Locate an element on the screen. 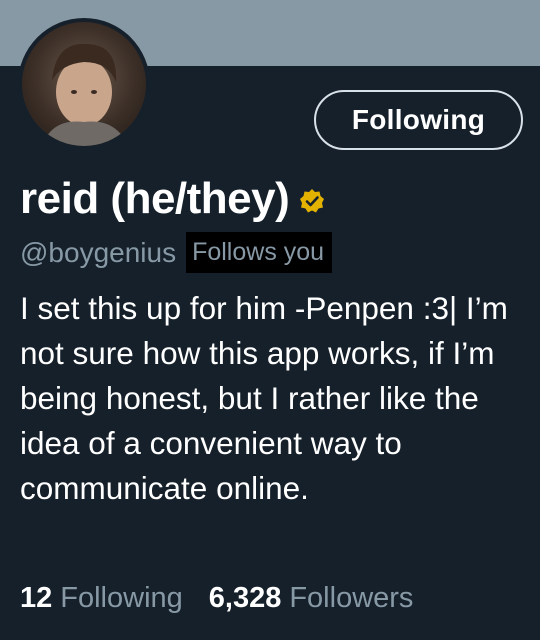  followers-stat: 6,328 Followers is located at coordinates (311, 598).